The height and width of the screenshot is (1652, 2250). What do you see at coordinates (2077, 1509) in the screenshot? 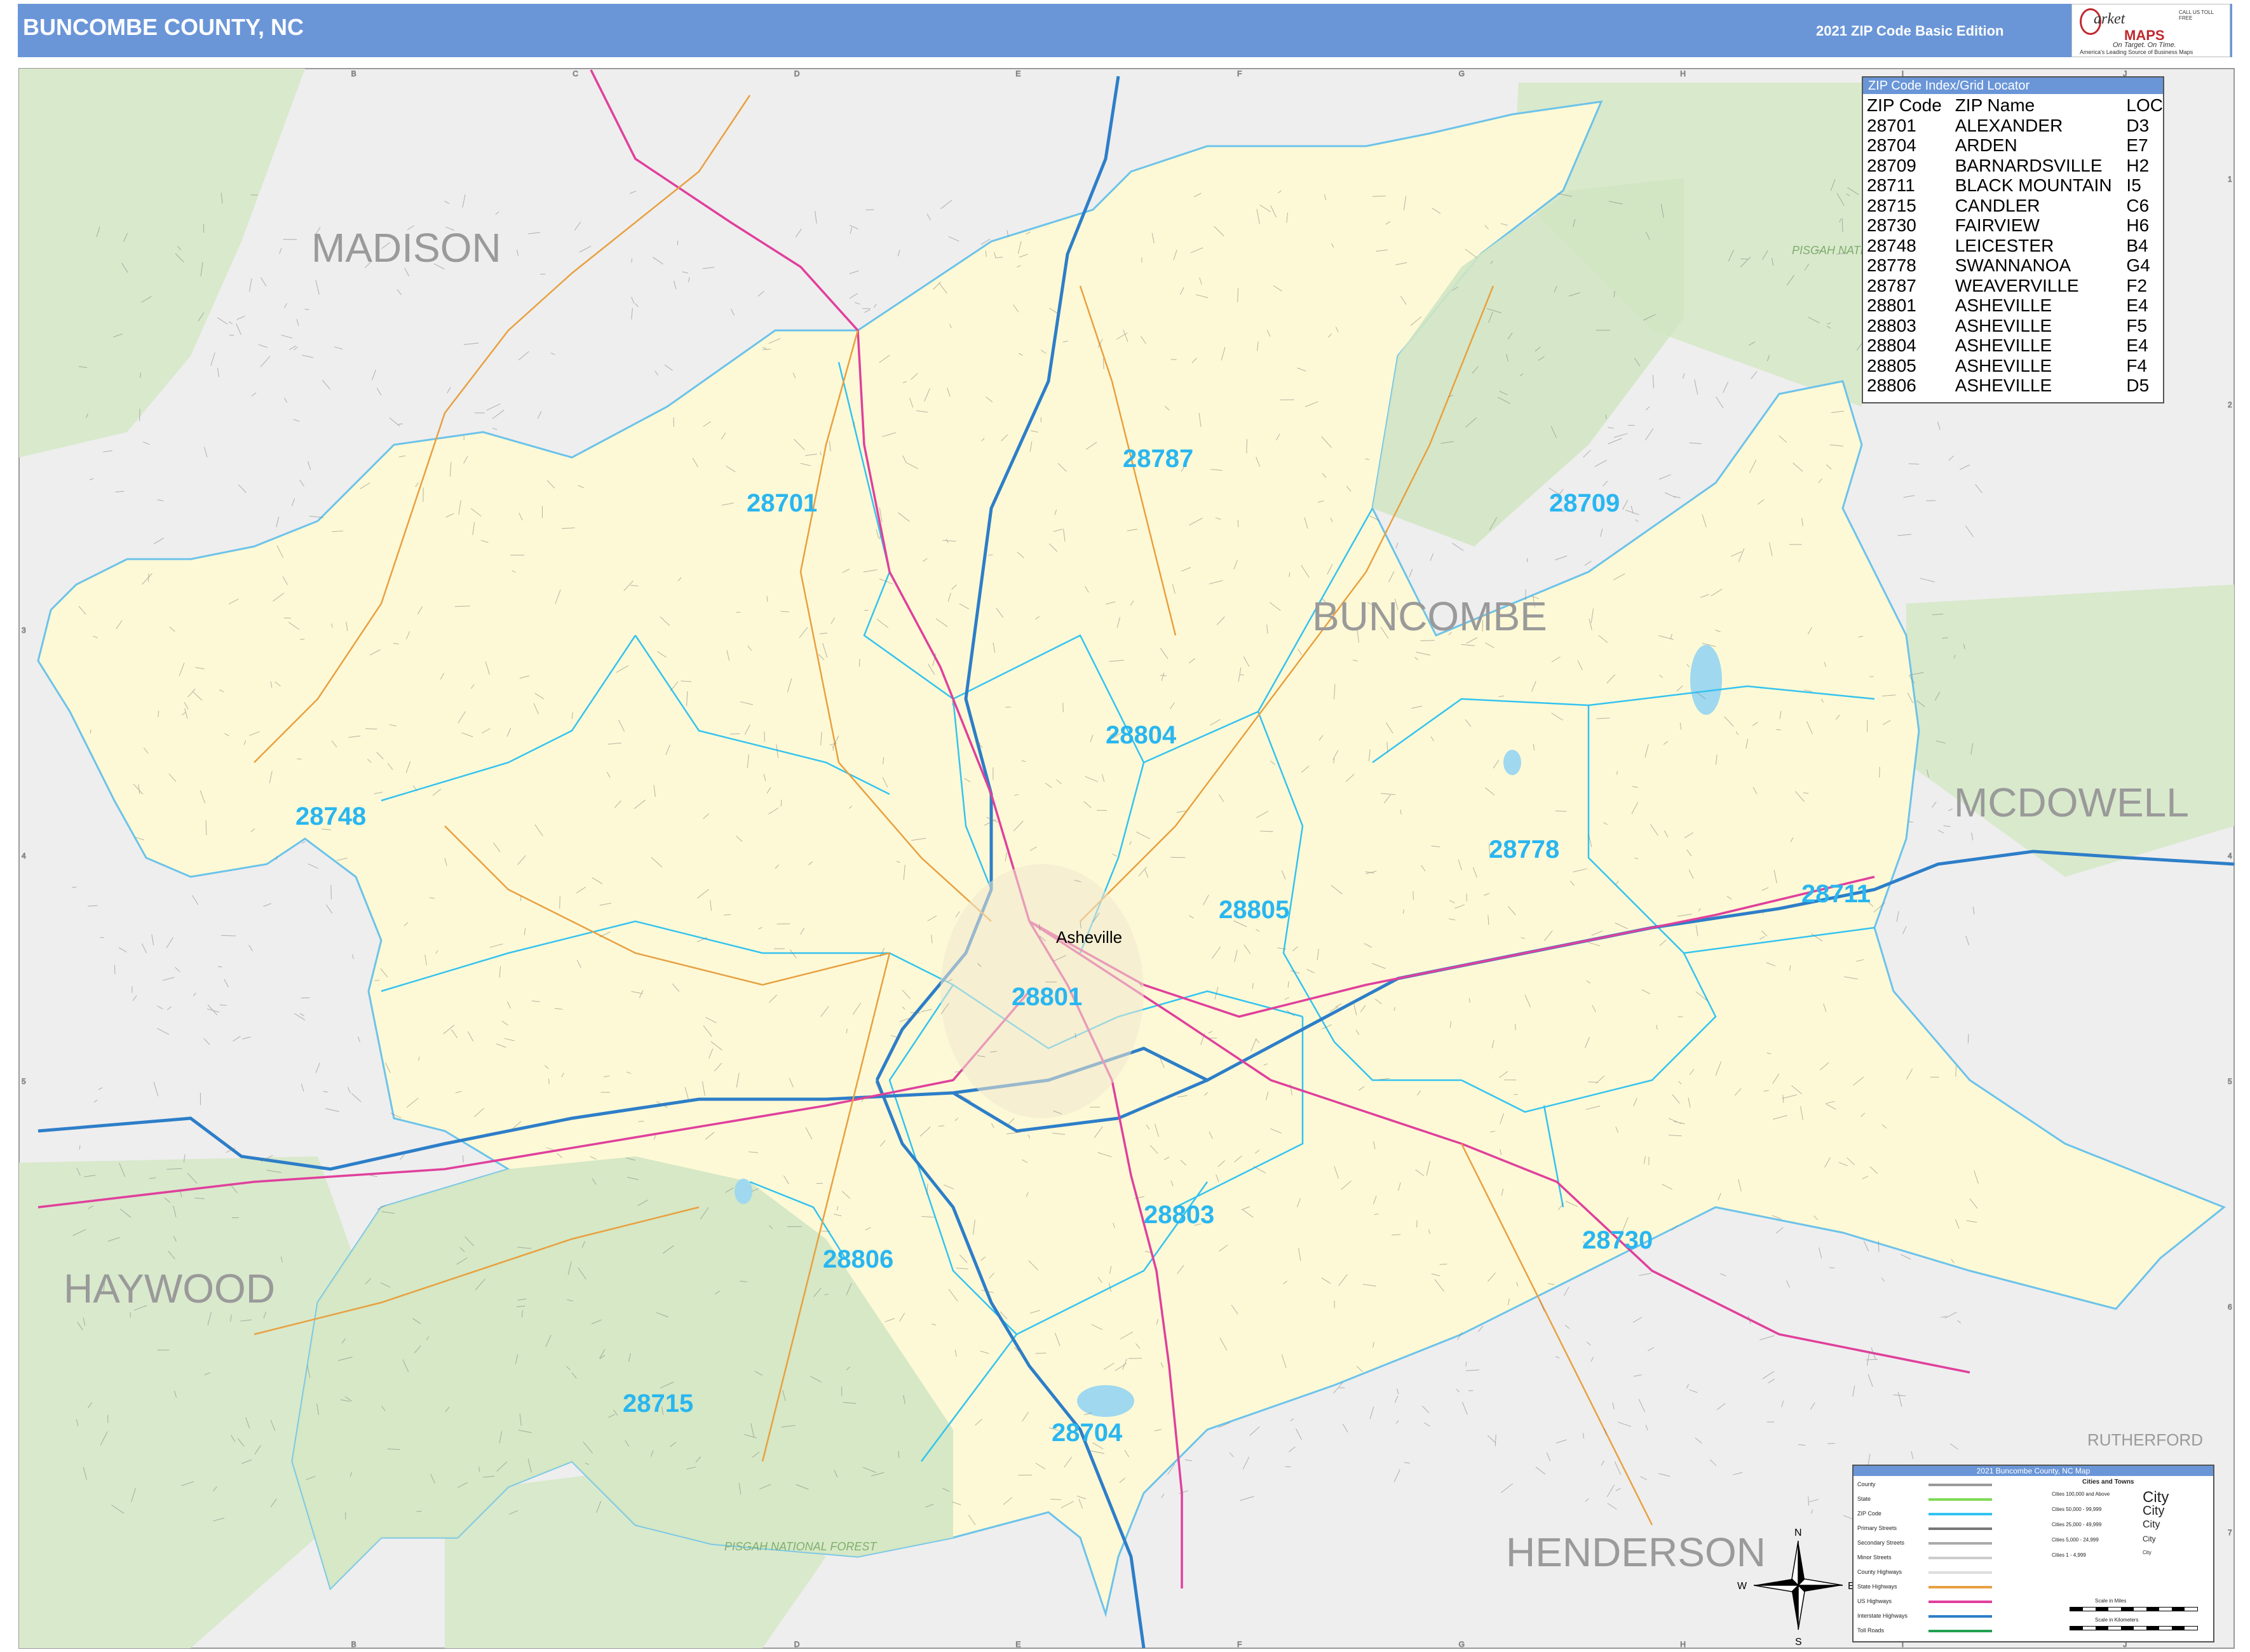
I see `legend-city-class: Cities 50,000 - 99,999` at bounding box center [2077, 1509].